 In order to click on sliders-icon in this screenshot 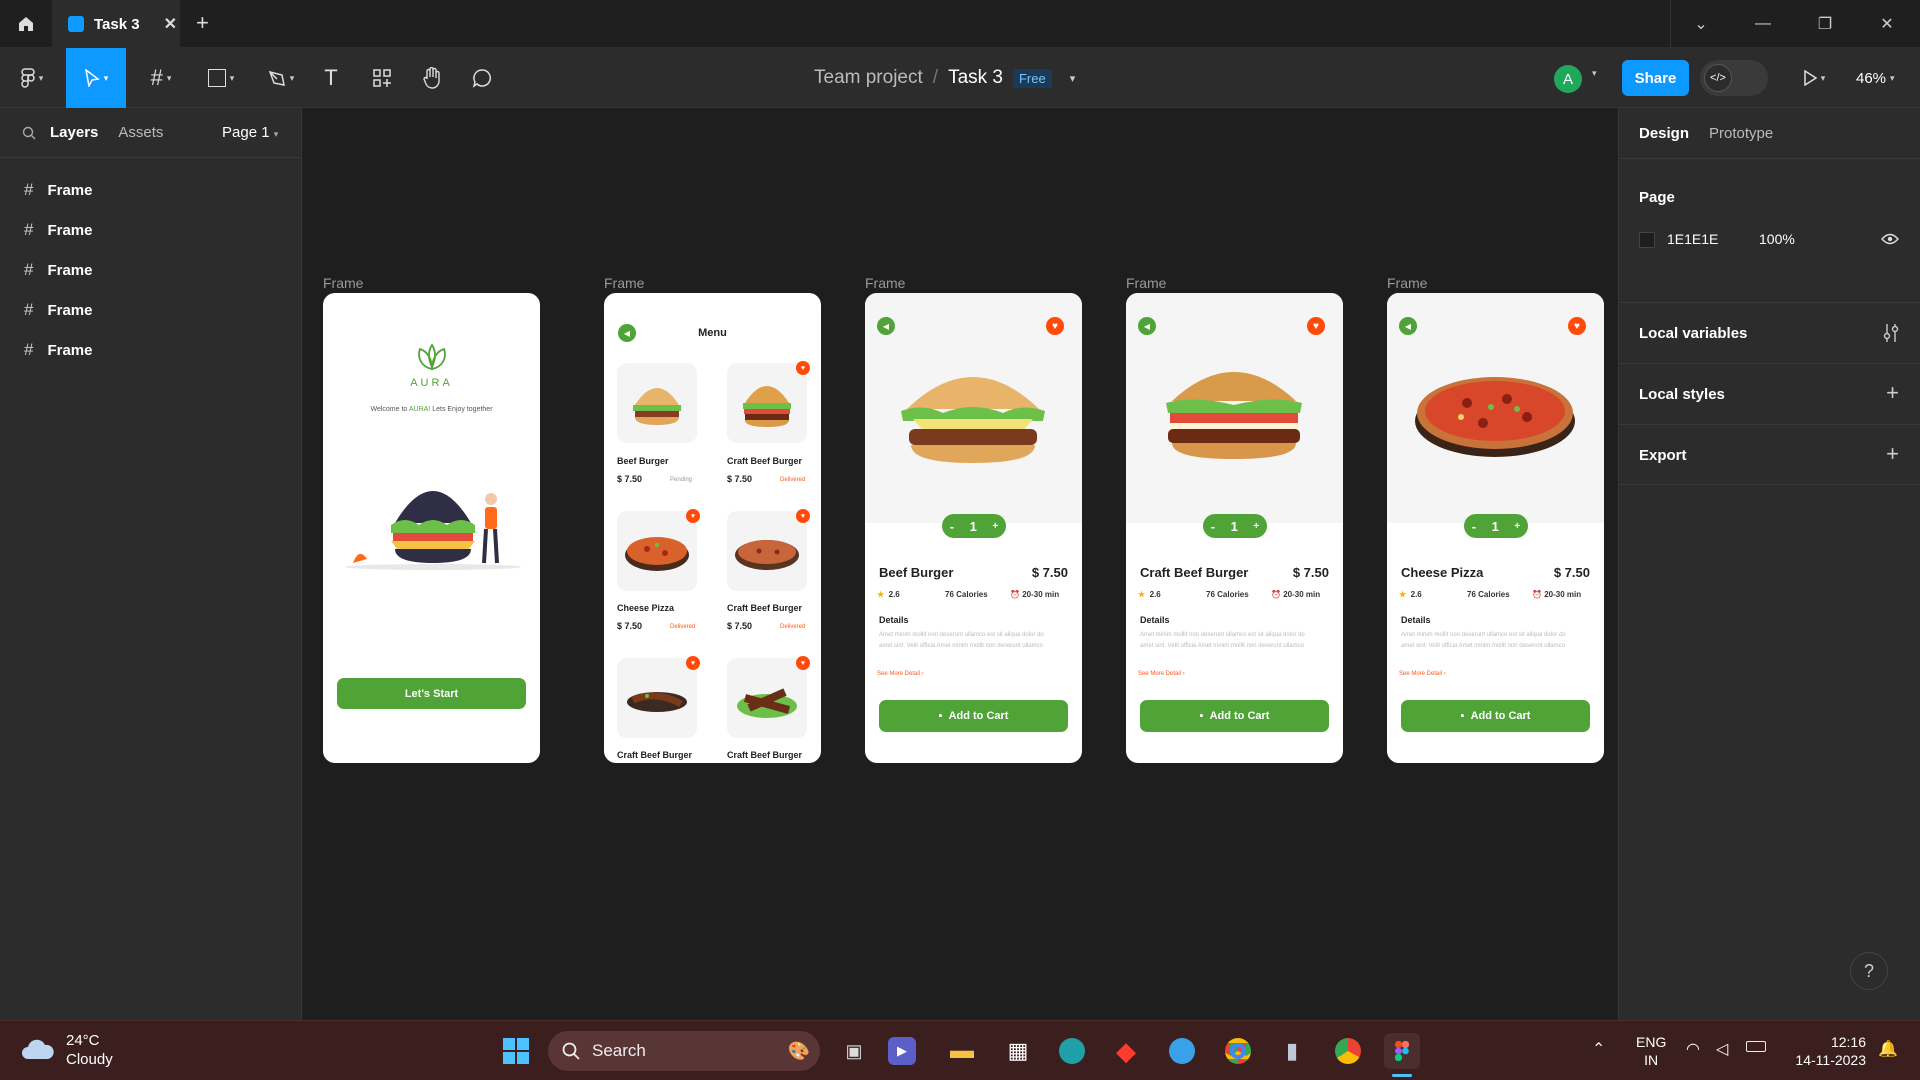, I will do `click(1891, 333)`.